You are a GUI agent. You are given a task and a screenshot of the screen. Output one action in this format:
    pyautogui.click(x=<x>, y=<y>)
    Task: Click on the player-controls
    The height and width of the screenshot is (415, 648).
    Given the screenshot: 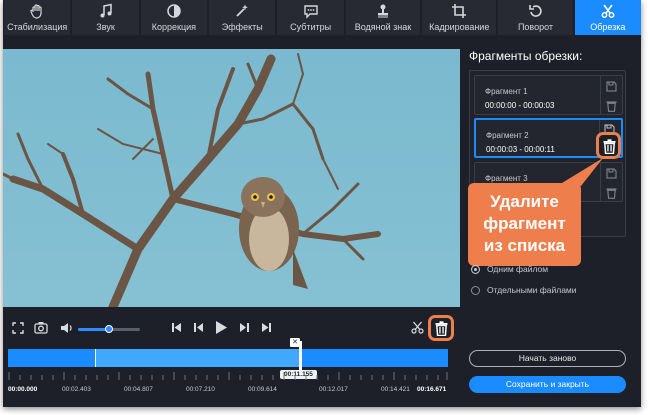 What is the action you would take?
    pyautogui.click(x=231, y=328)
    